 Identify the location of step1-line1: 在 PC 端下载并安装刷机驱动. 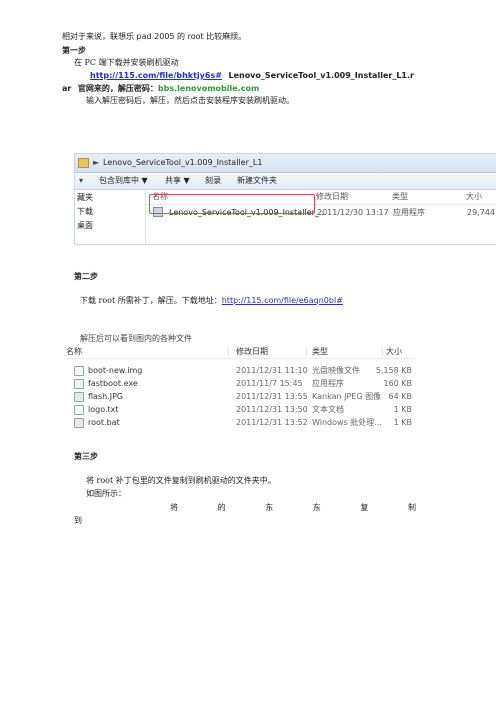
(126, 62).